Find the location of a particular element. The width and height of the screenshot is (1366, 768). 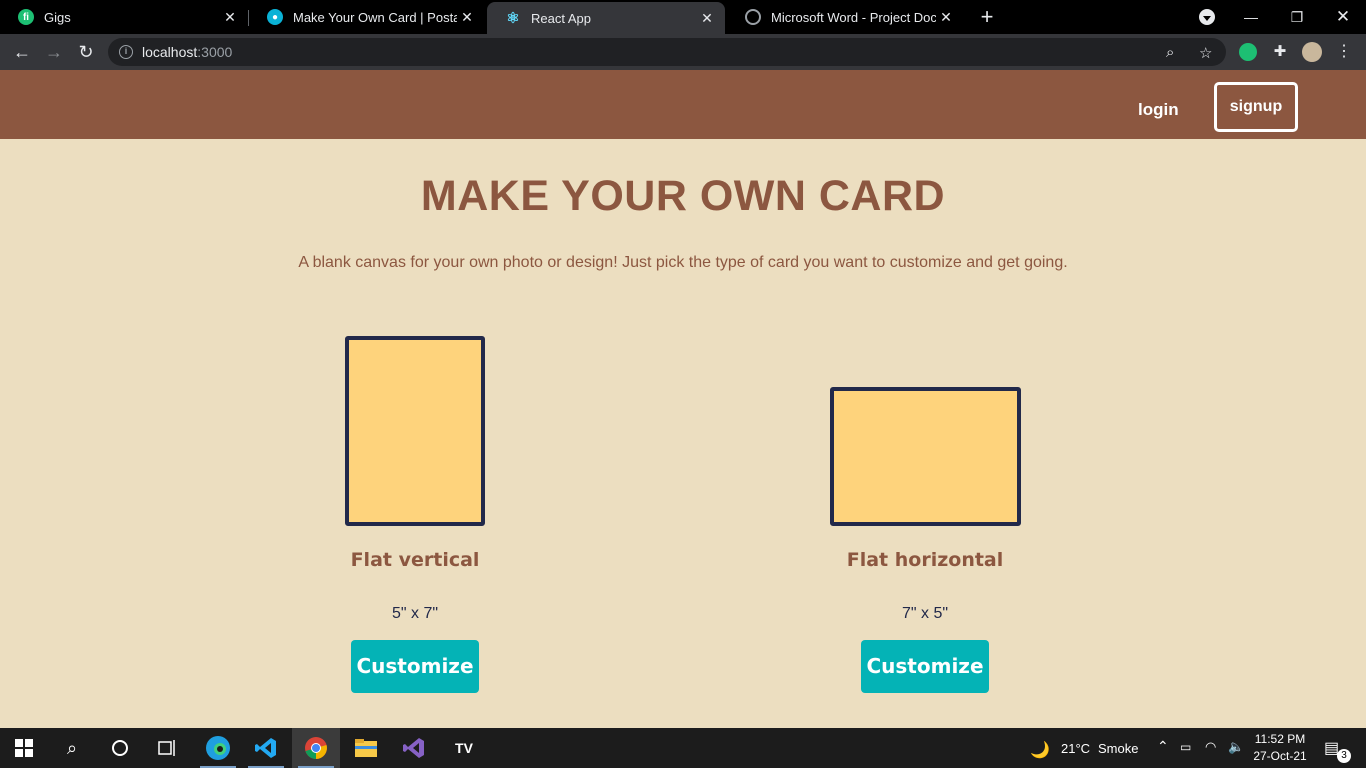

tab-react-app: ⚛ React App ✕ is located at coordinates (606, 18).